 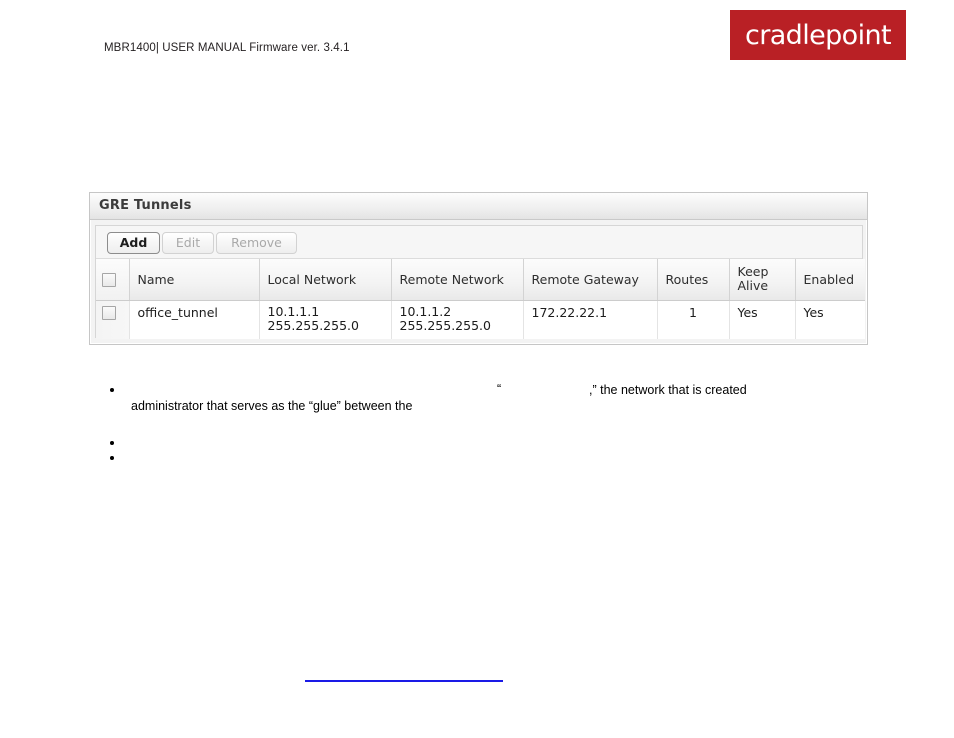 What do you see at coordinates (109, 313) in the screenshot?
I see `row-select-checkbox` at bounding box center [109, 313].